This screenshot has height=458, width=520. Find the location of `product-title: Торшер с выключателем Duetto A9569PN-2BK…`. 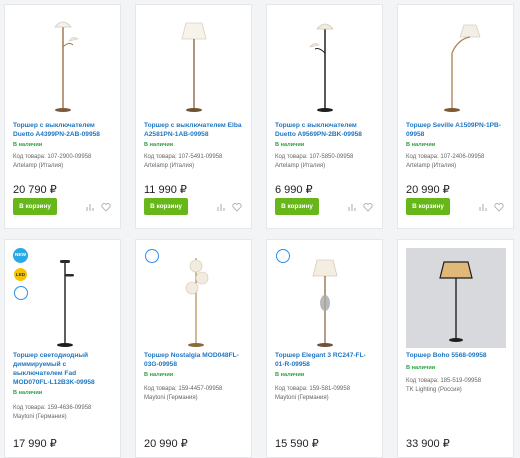

product-title: Торшер с выключателем Duetto A9569PN-2BK… is located at coordinates (325, 130).